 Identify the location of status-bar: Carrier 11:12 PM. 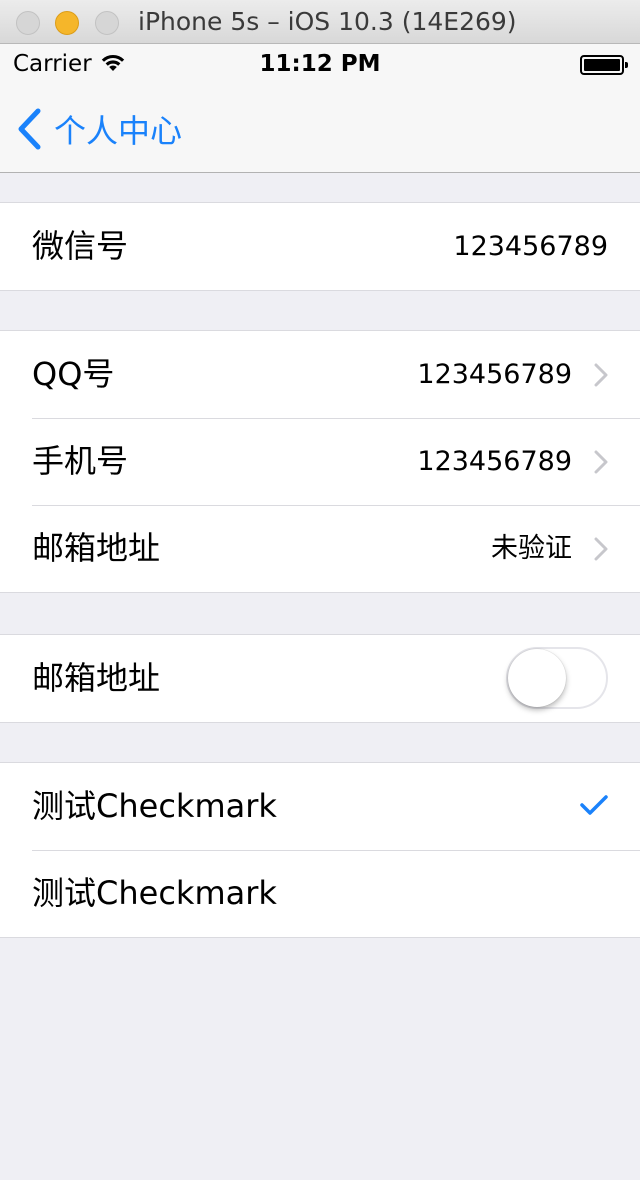
(320, 64).